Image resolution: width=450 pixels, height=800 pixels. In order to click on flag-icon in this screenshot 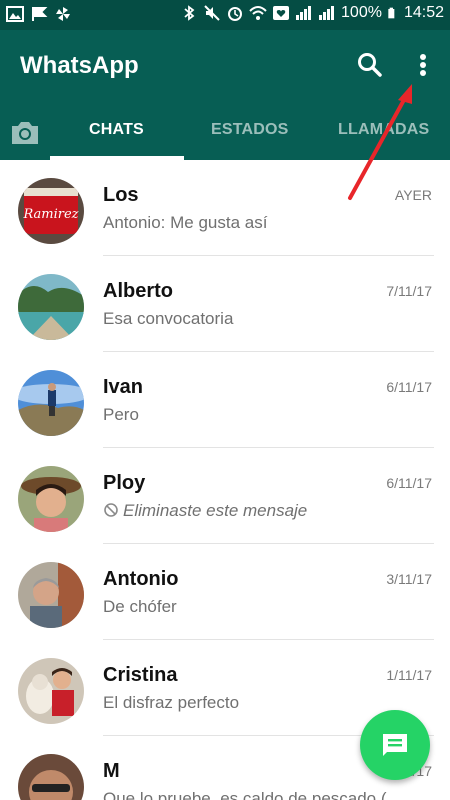, I will do `click(40, 14)`.